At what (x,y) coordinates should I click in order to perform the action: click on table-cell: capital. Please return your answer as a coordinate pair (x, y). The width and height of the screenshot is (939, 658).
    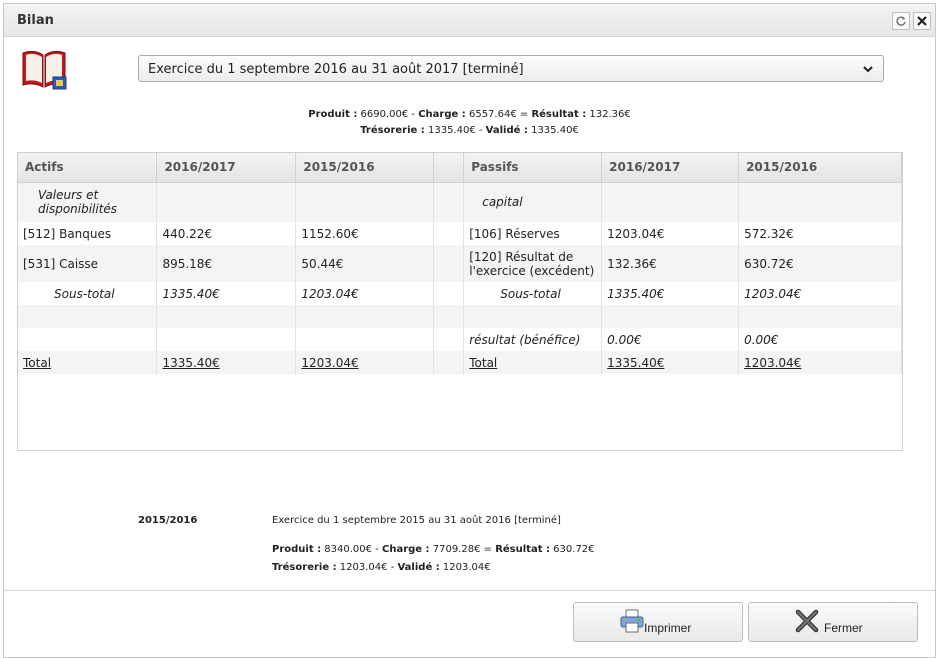
    Looking at the image, I should click on (533, 202).